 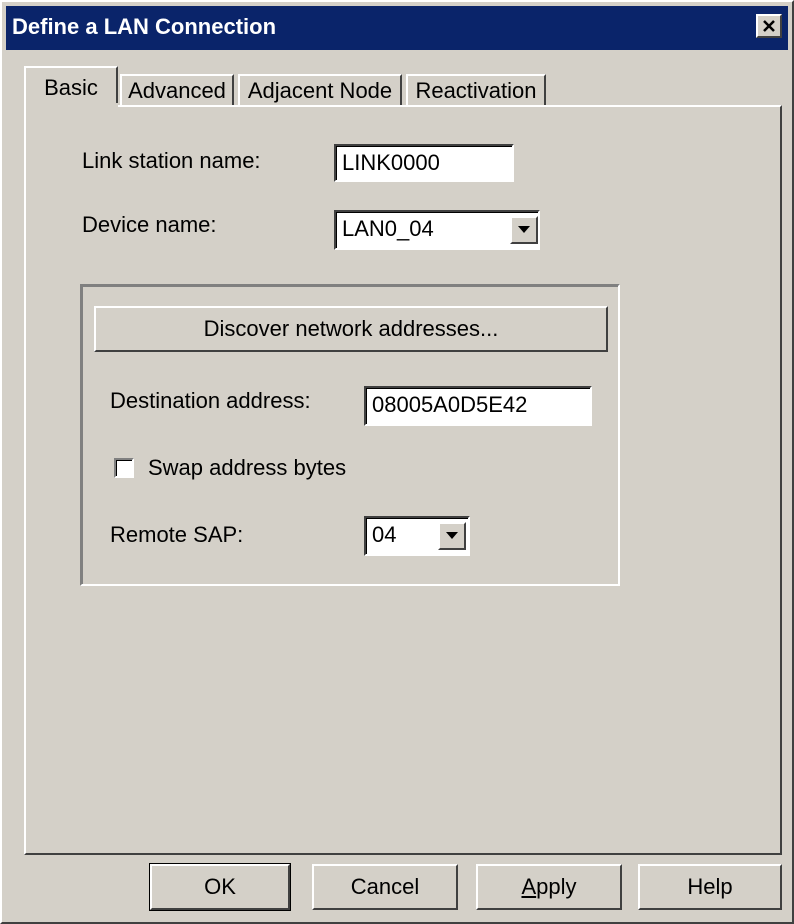 I want to click on device-name-value: LAN0_04, so click(x=388, y=228).